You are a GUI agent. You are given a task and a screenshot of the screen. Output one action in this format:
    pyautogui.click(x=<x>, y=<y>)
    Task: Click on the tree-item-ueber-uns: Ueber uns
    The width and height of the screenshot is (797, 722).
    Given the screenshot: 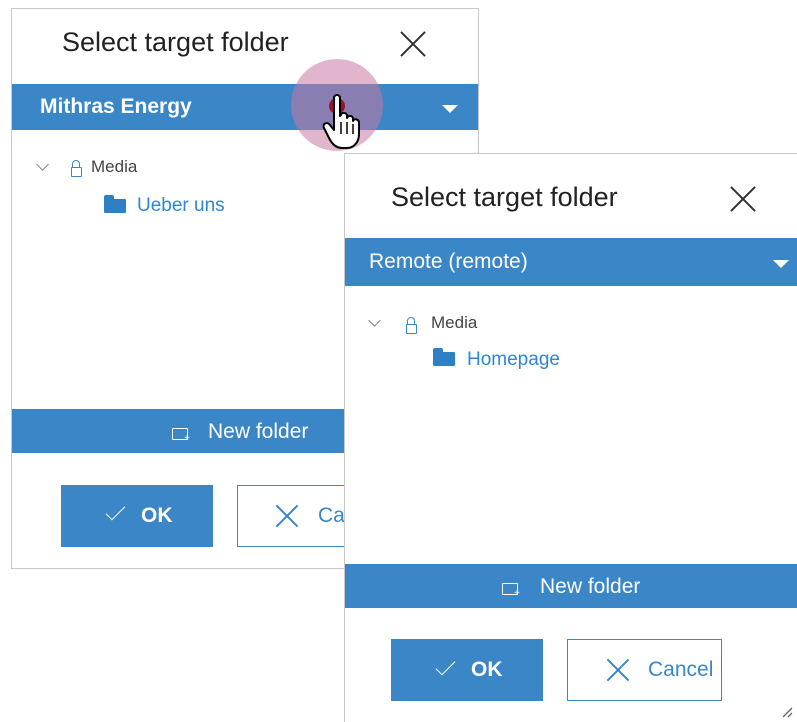 What is the action you would take?
    pyautogui.click(x=181, y=206)
    